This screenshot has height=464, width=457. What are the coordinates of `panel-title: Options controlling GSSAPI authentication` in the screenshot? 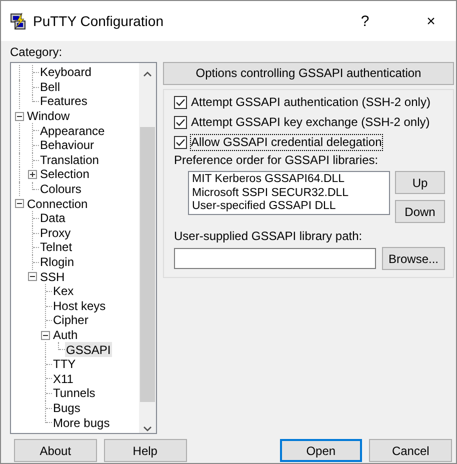 It's located at (308, 73).